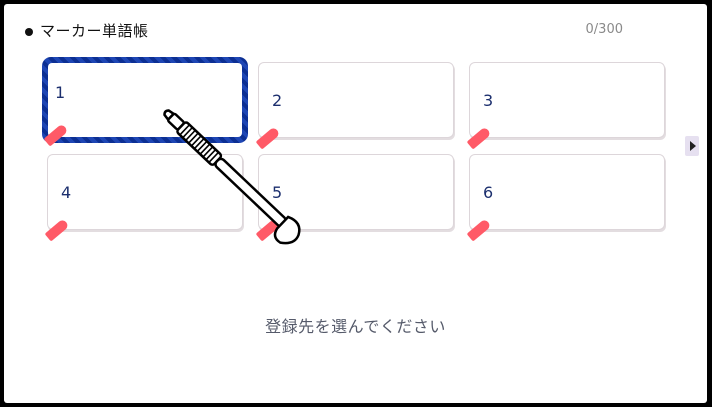 The width and height of the screenshot is (712, 407). Describe the element at coordinates (488, 192) in the screenshot. I see `slot-number: 6` at that location.